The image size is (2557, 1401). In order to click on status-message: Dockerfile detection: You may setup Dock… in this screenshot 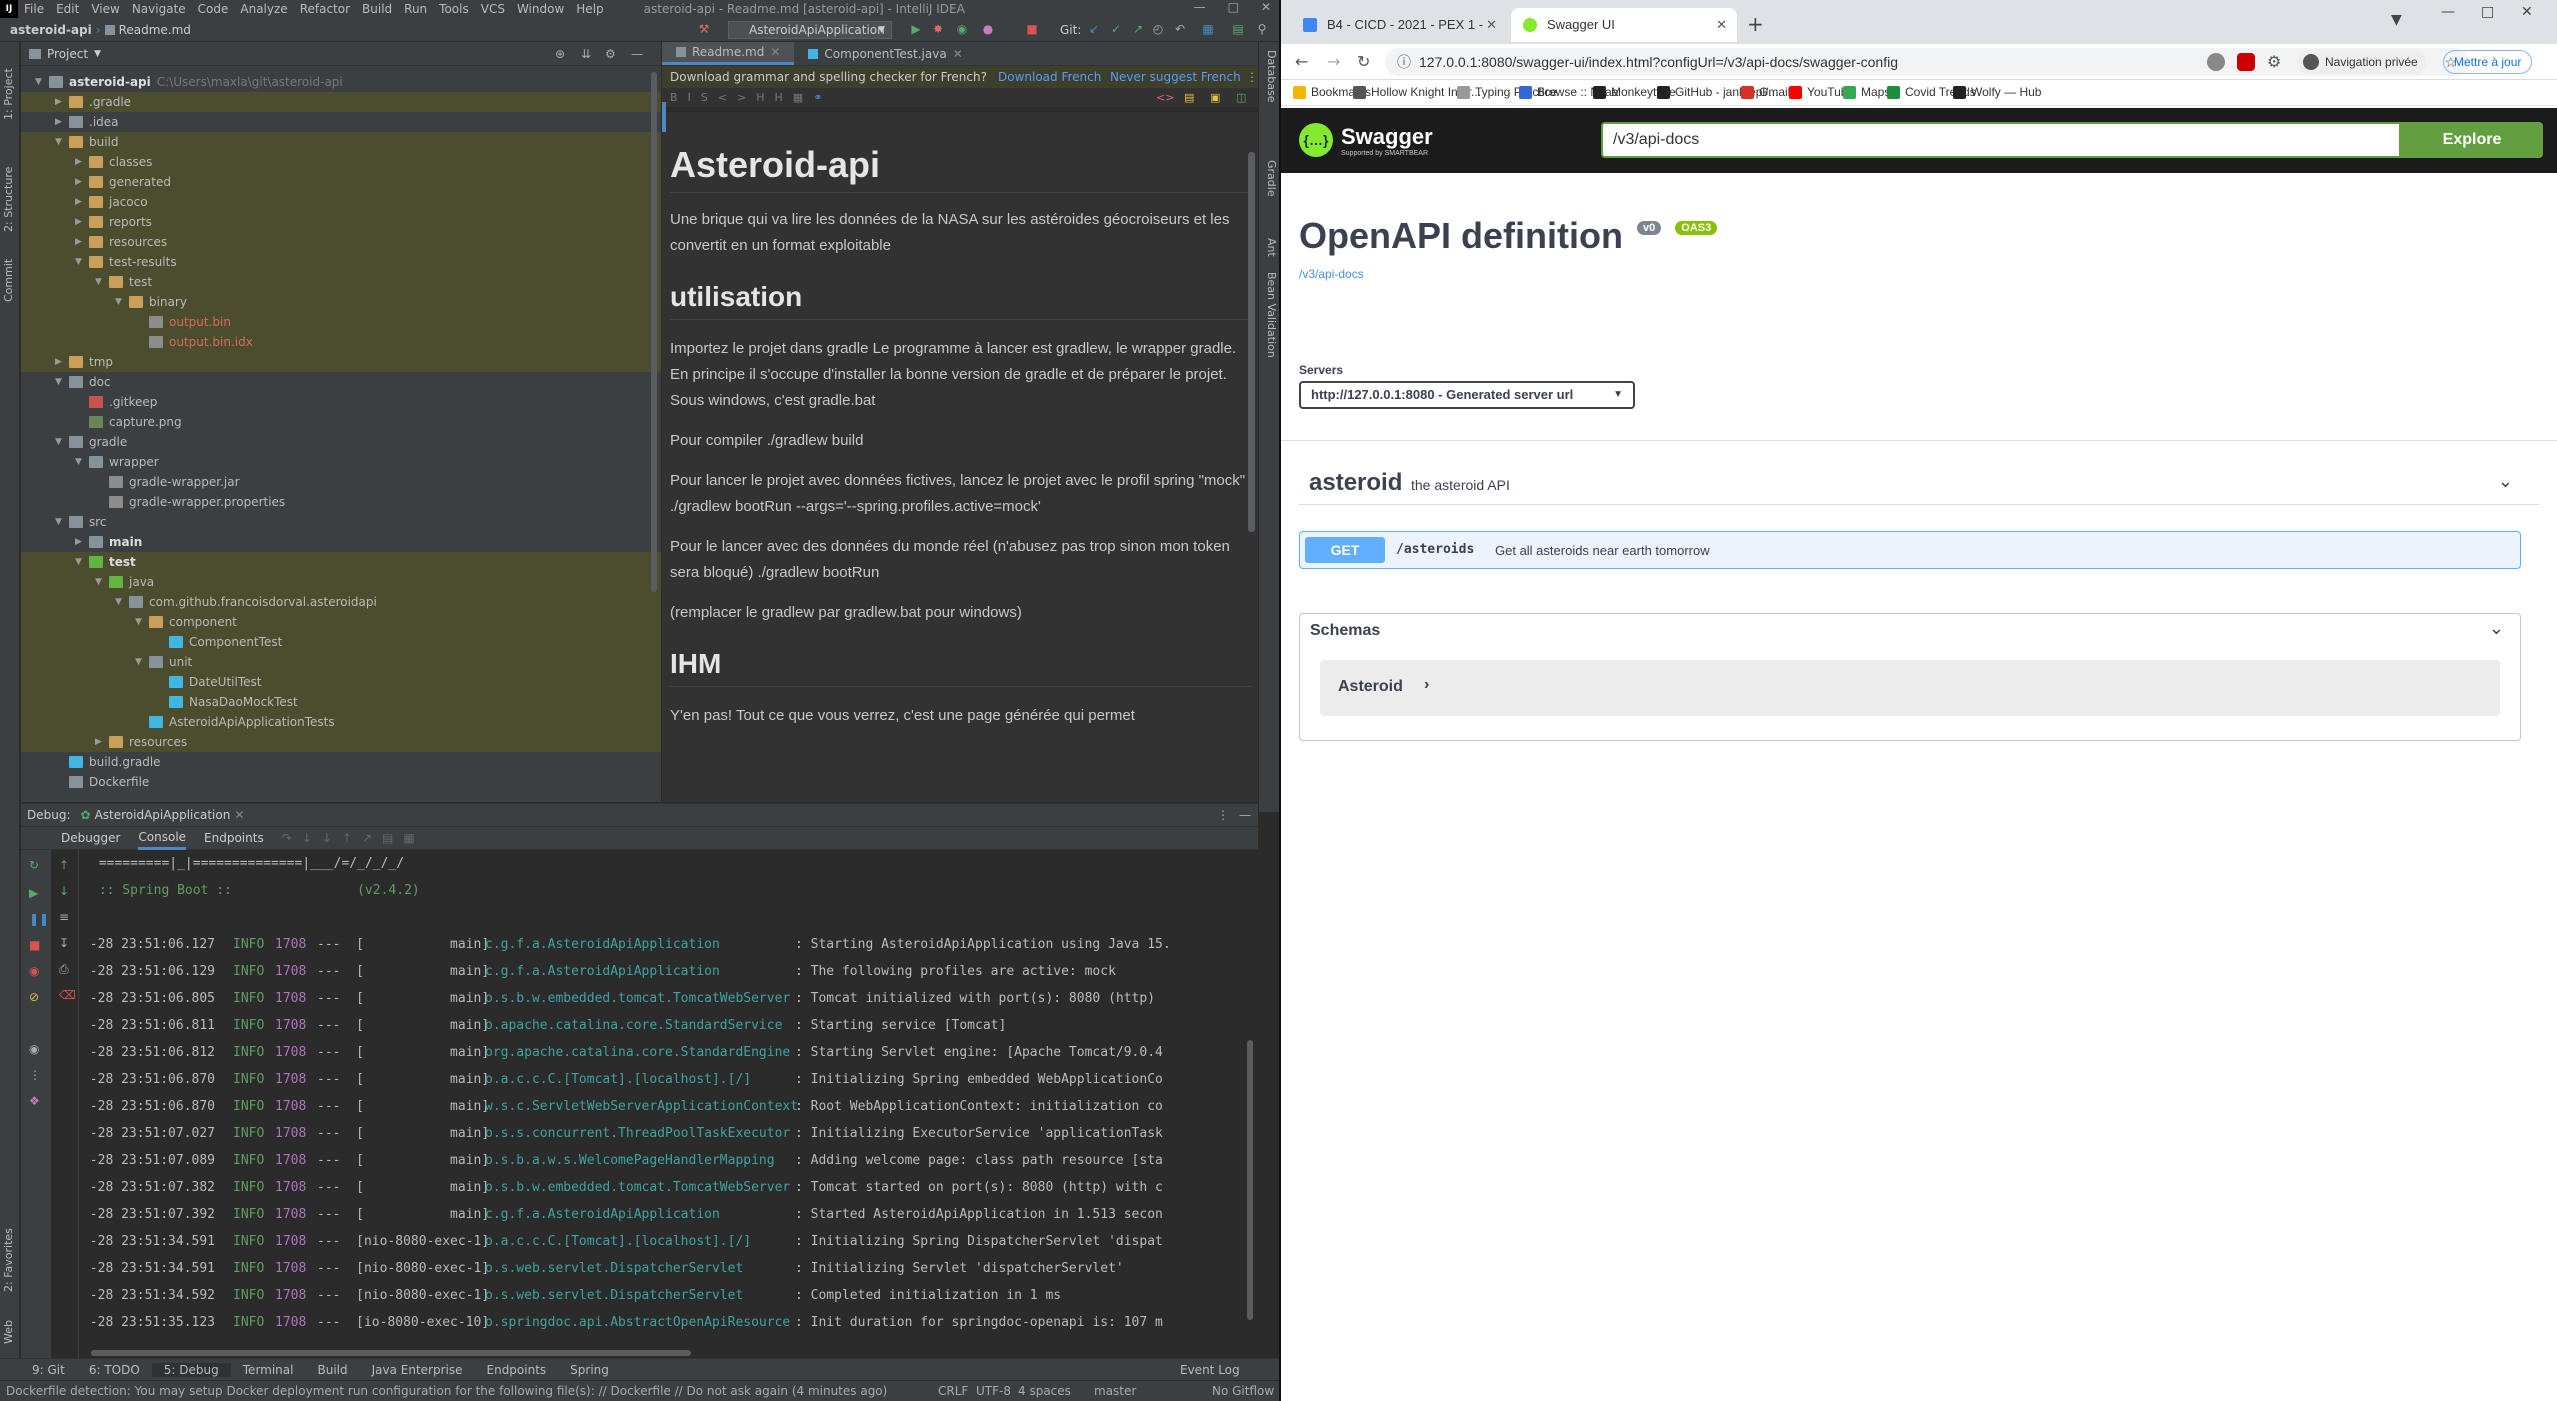, I will do `click(446, 1391)`.